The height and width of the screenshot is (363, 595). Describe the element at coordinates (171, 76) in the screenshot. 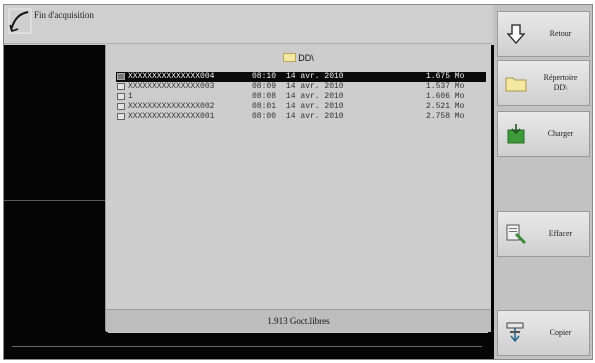

I see `file-name: XXXXXXXXXXXXXXX004` at that location.